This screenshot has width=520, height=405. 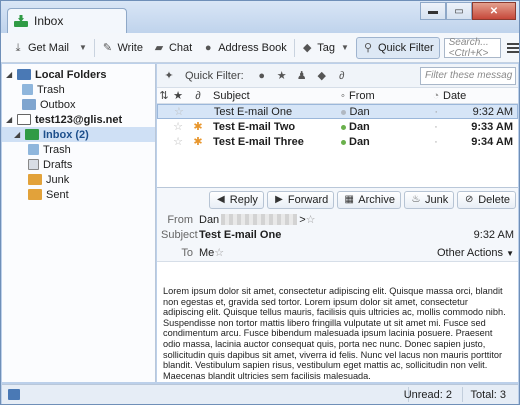 I want to click on recipient: Me, so click(x=206, y=253).